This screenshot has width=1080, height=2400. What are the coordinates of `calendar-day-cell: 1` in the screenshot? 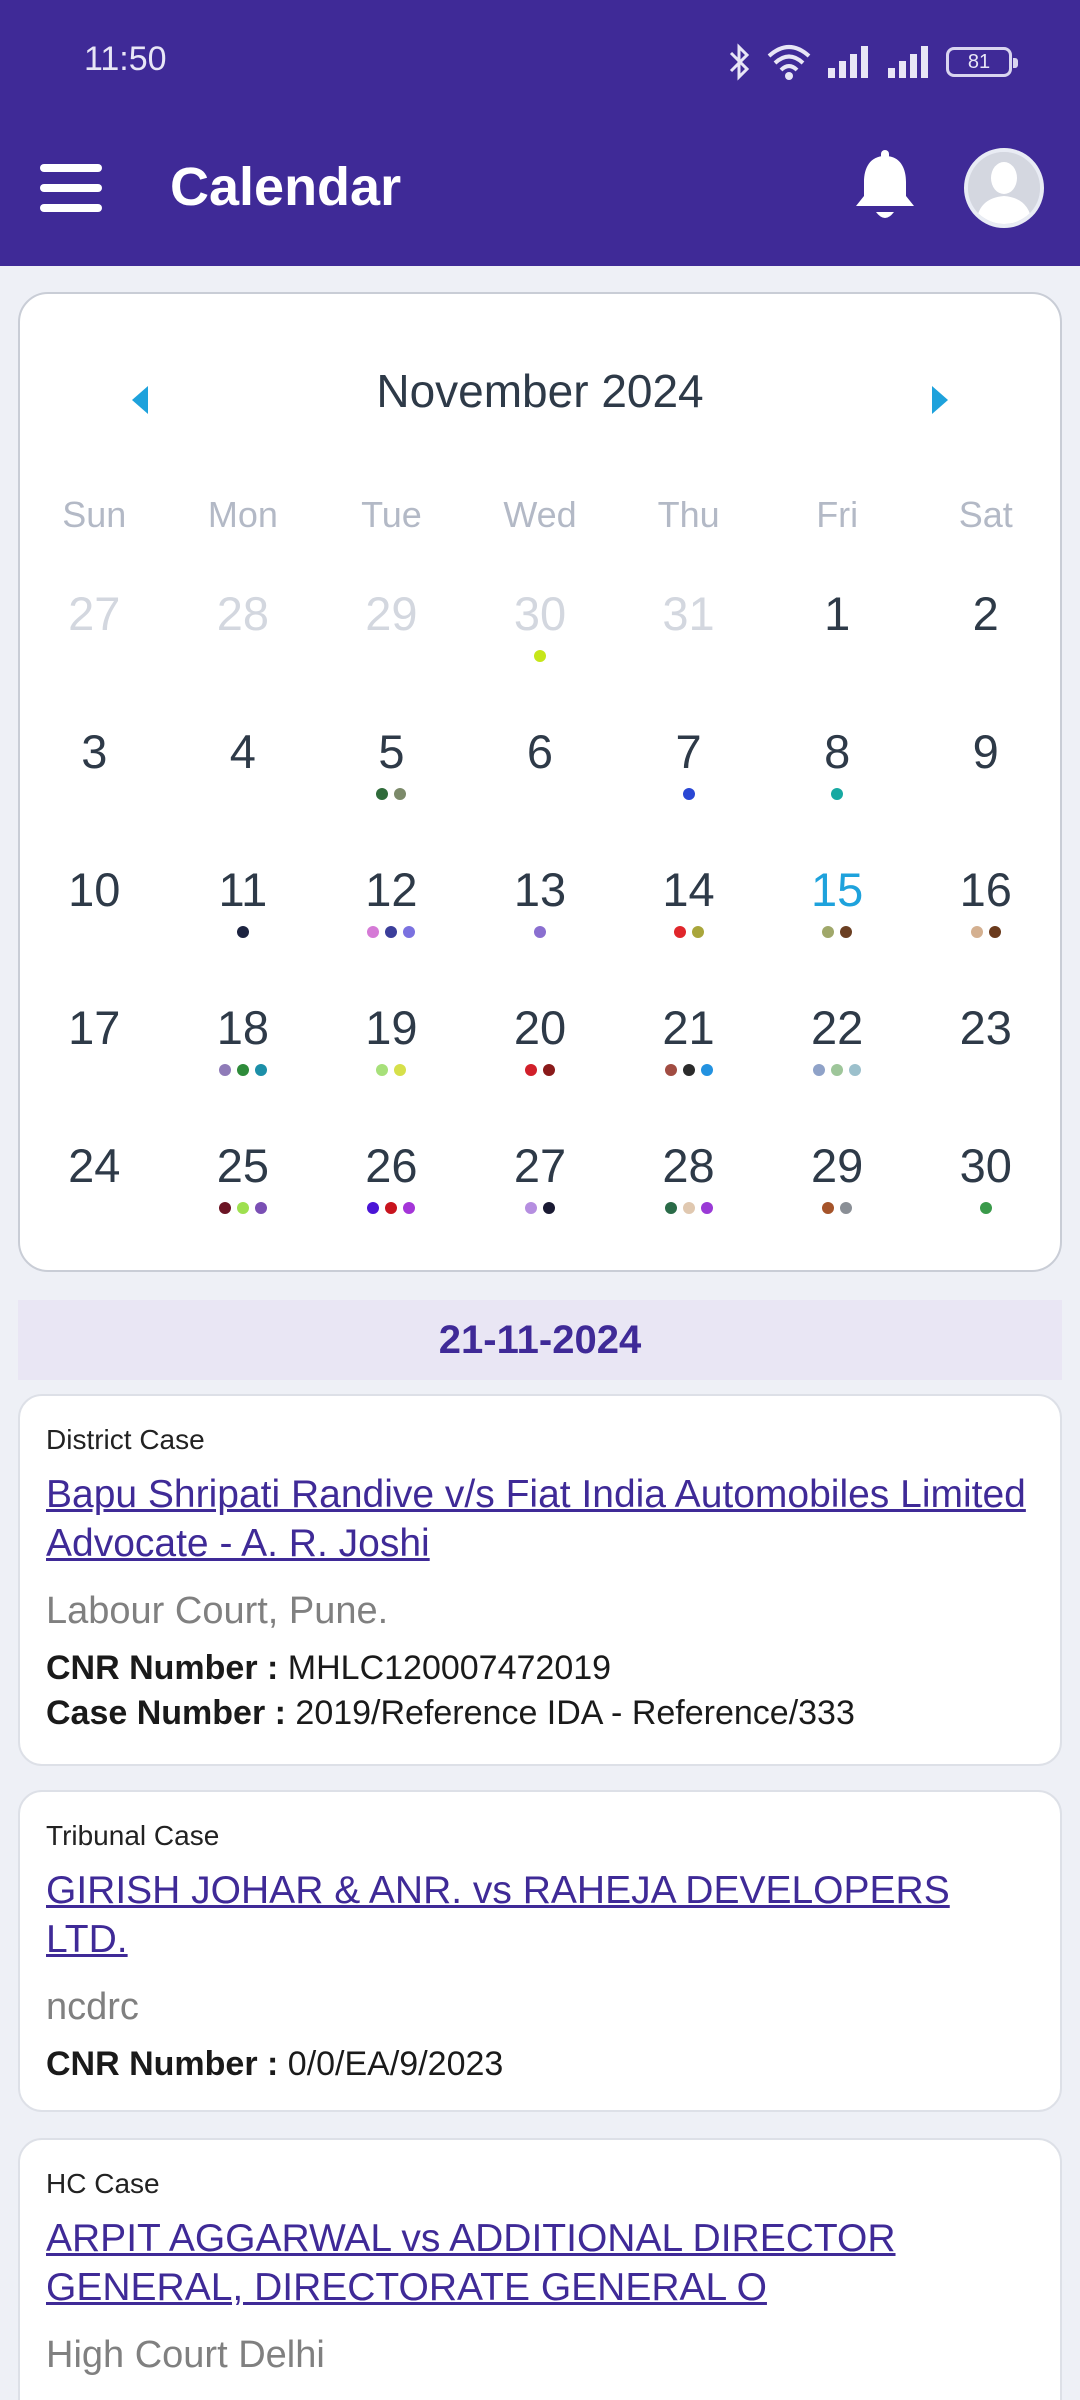 It's located at (837, 653).